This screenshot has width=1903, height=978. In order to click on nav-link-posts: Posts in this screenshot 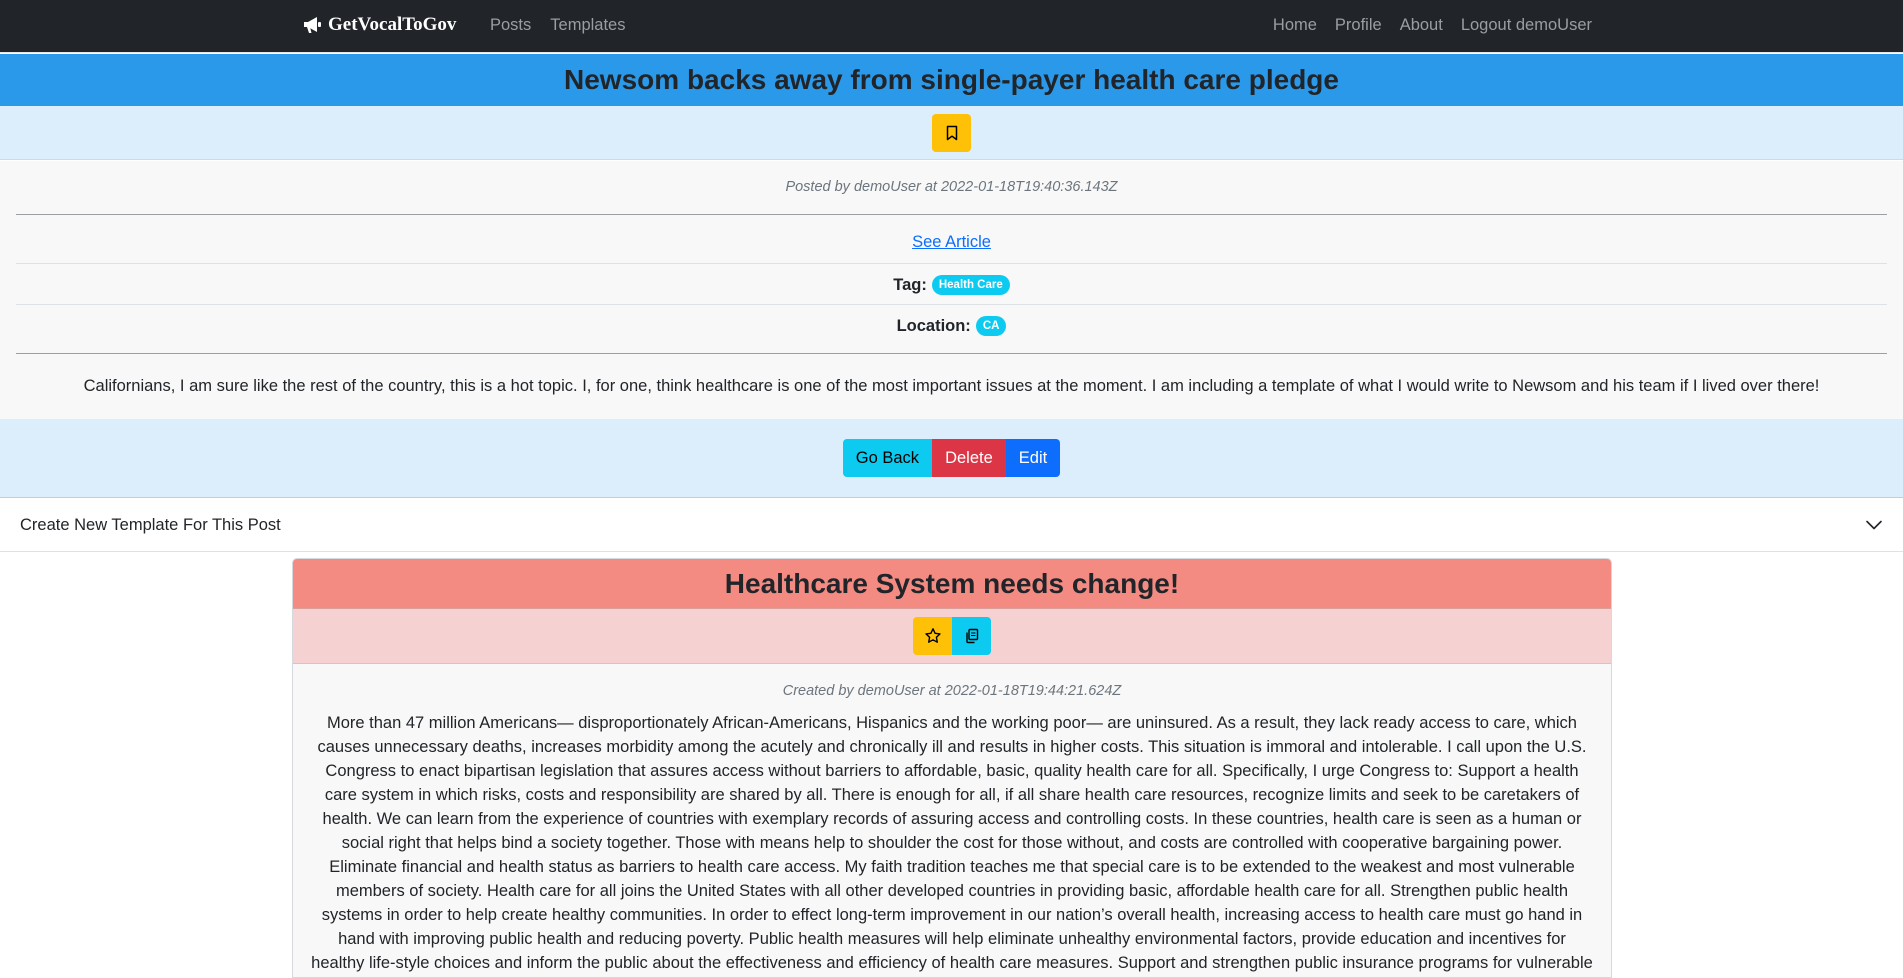, I will do `click(510, 25)`.